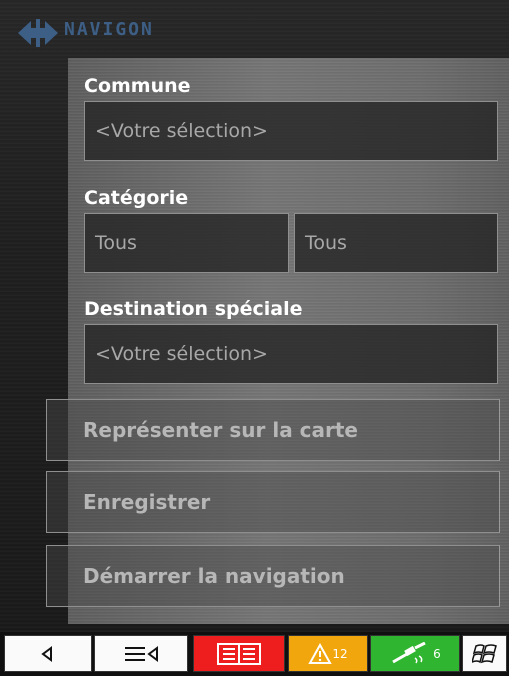 This screenshot has width=509, height=676. I want to click on show-on-map-button: Représenter sur la carte, so click(273, 430).